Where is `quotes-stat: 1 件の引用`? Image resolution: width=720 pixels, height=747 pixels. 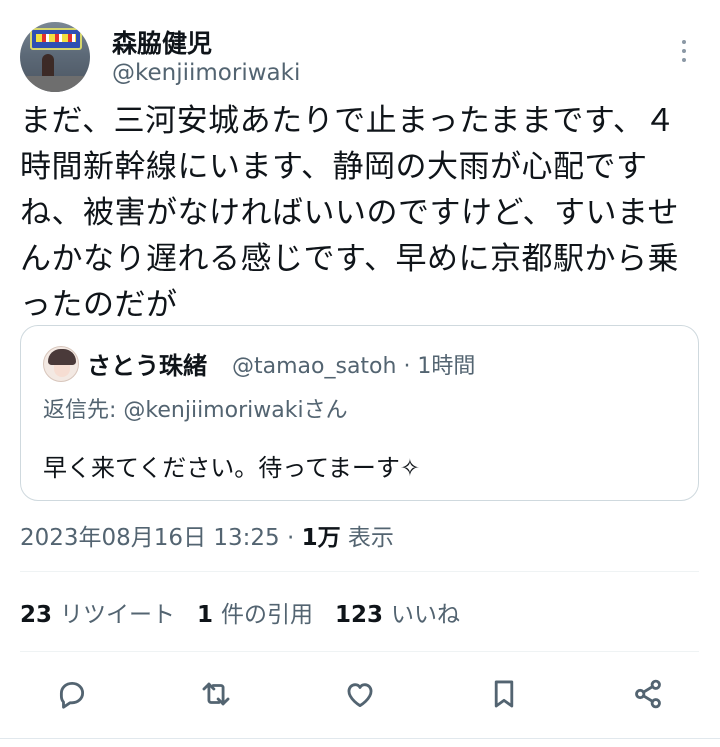
quotes-stat: 1 件の引用 is located at coordinates (255, 612).